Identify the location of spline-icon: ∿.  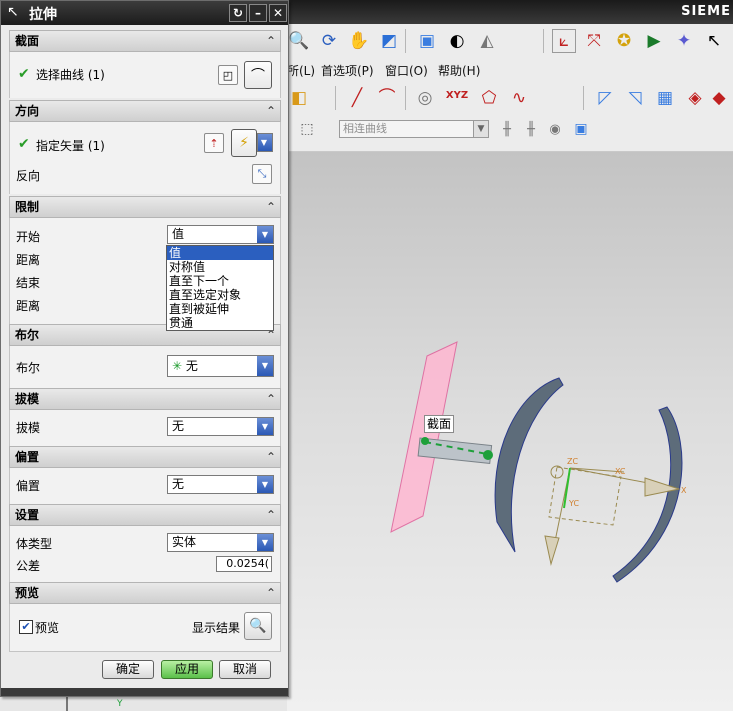
(519, 98).